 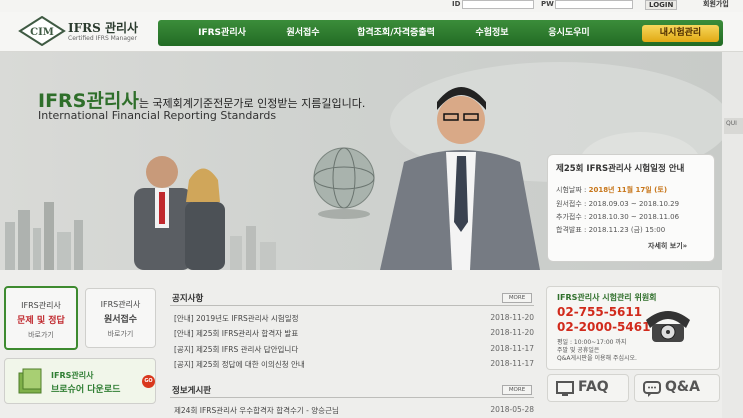 I want to click on chat-icon, so click(x=652, y=389).